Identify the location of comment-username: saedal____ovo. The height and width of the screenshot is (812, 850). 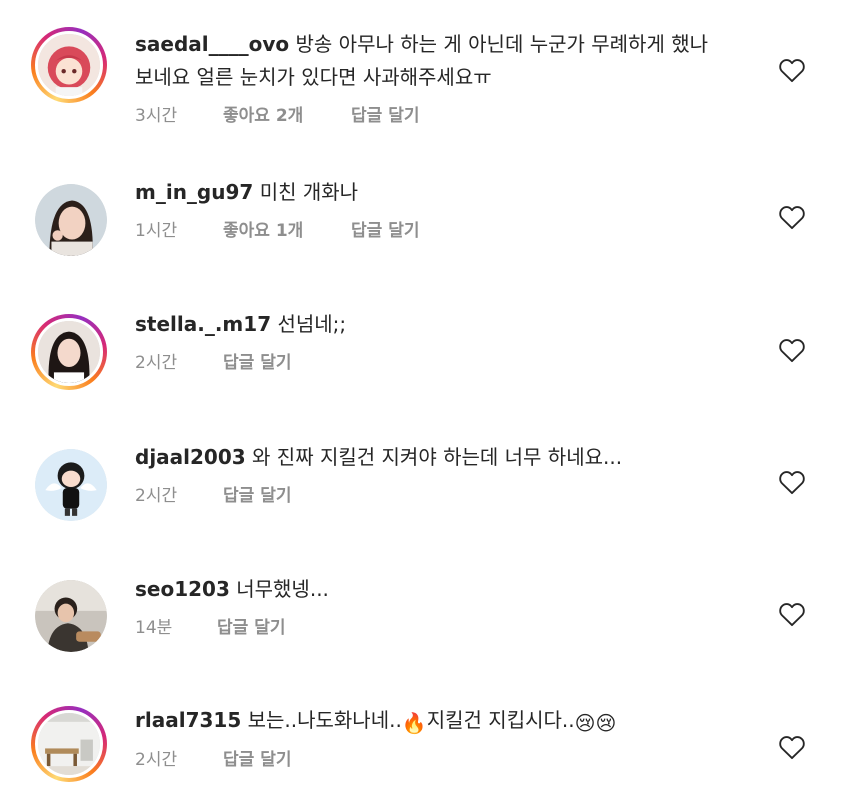
(212, 44).